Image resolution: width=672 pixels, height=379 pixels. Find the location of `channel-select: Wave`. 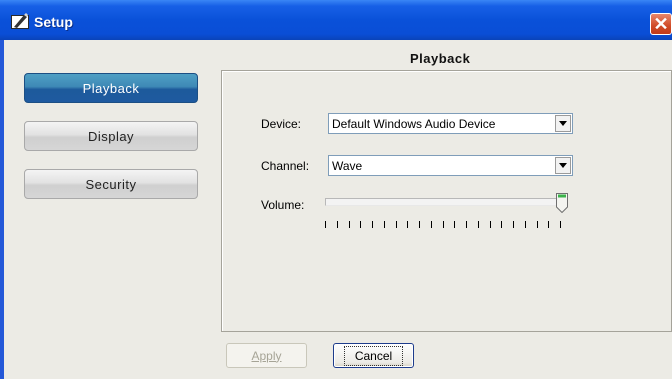

channel-select: Wave is located at coordinates (450, 165).